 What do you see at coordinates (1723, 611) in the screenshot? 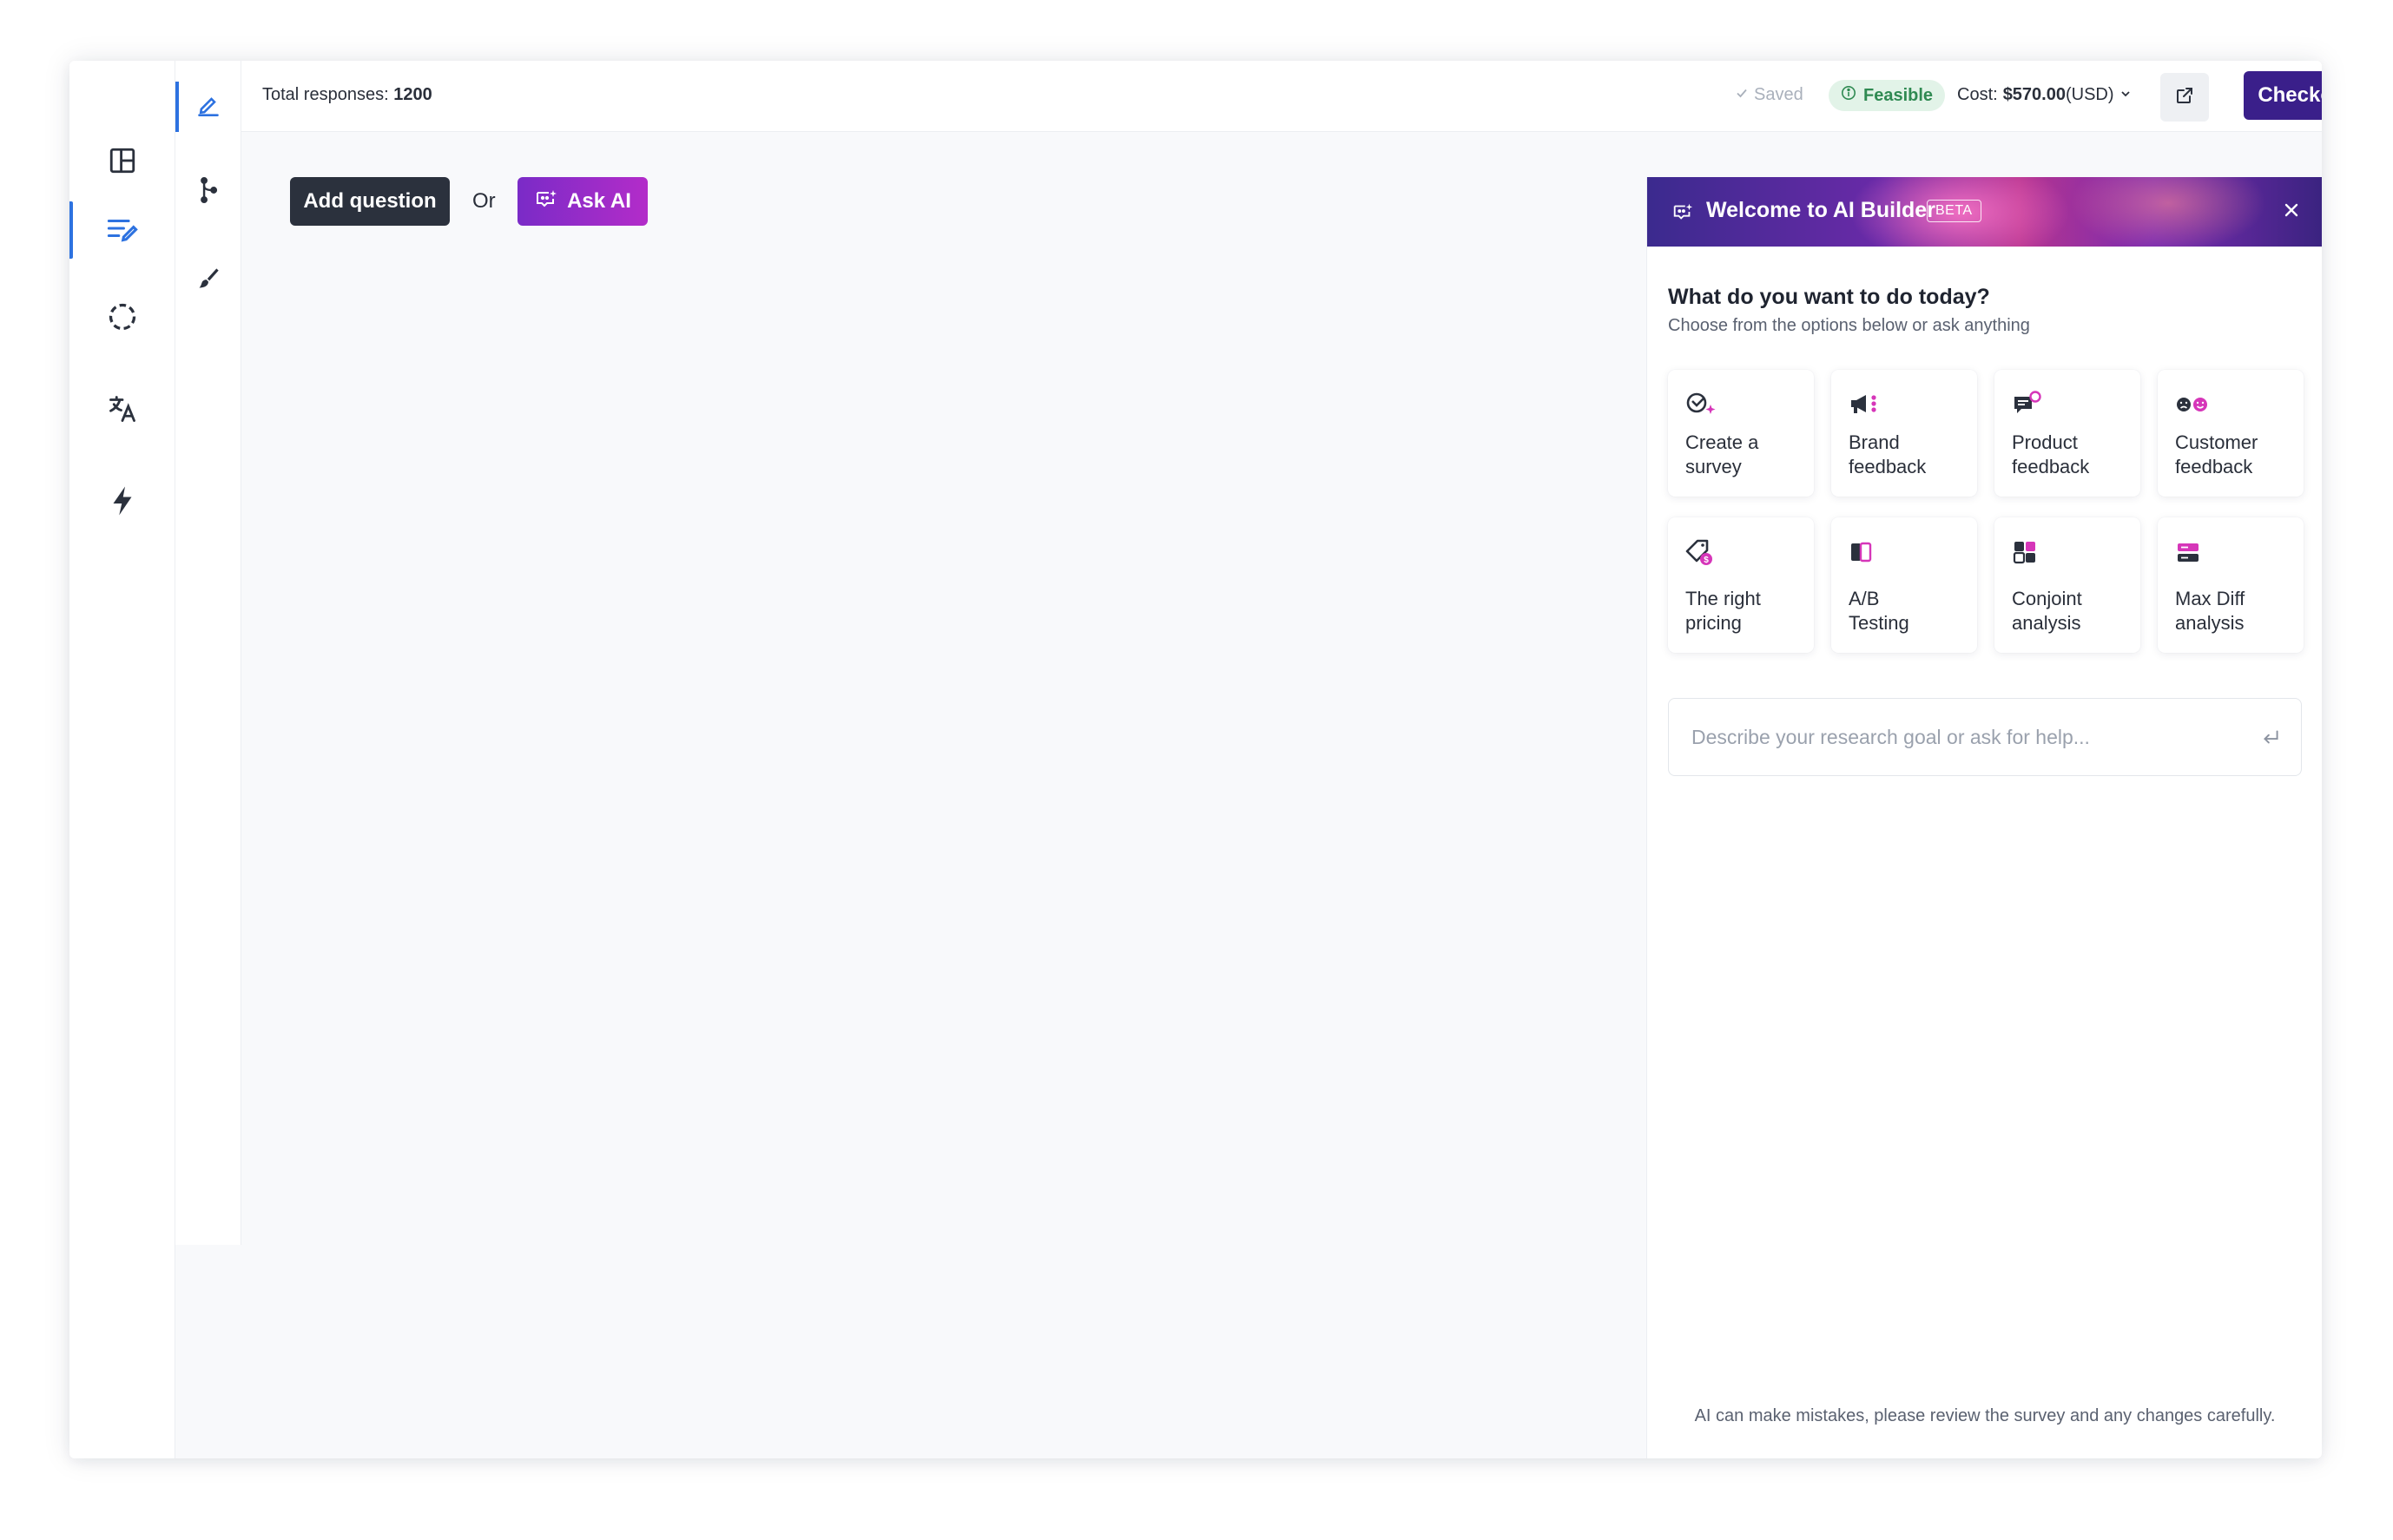
I see `option-label: The right pricing` at bounding box center [1723, 611].